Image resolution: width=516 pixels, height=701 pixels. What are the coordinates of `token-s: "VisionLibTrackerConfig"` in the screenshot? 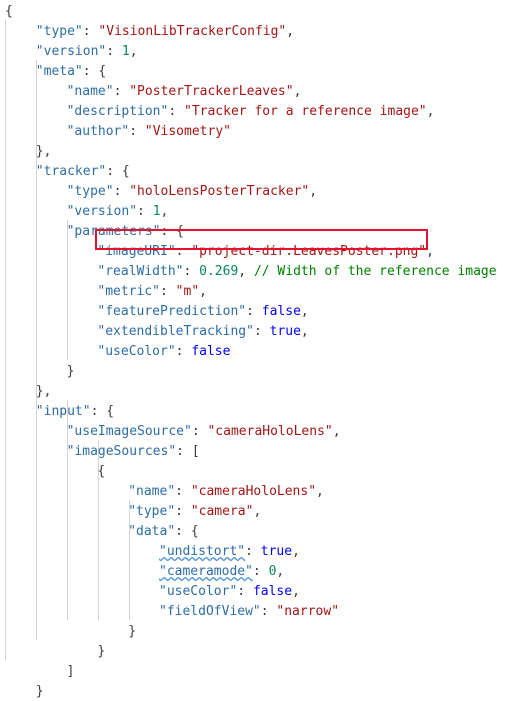 It's located at (192, 31).